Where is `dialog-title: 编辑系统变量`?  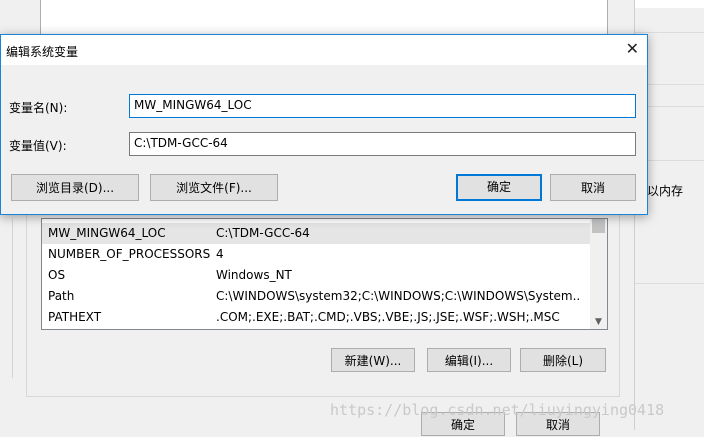 dialog-title: 编辑系统变量 is located at coordinates (42, 52).